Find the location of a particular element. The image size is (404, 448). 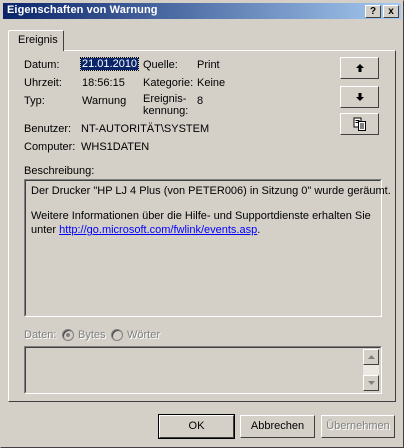

source-value: Print is located at coordinates (208, 65).